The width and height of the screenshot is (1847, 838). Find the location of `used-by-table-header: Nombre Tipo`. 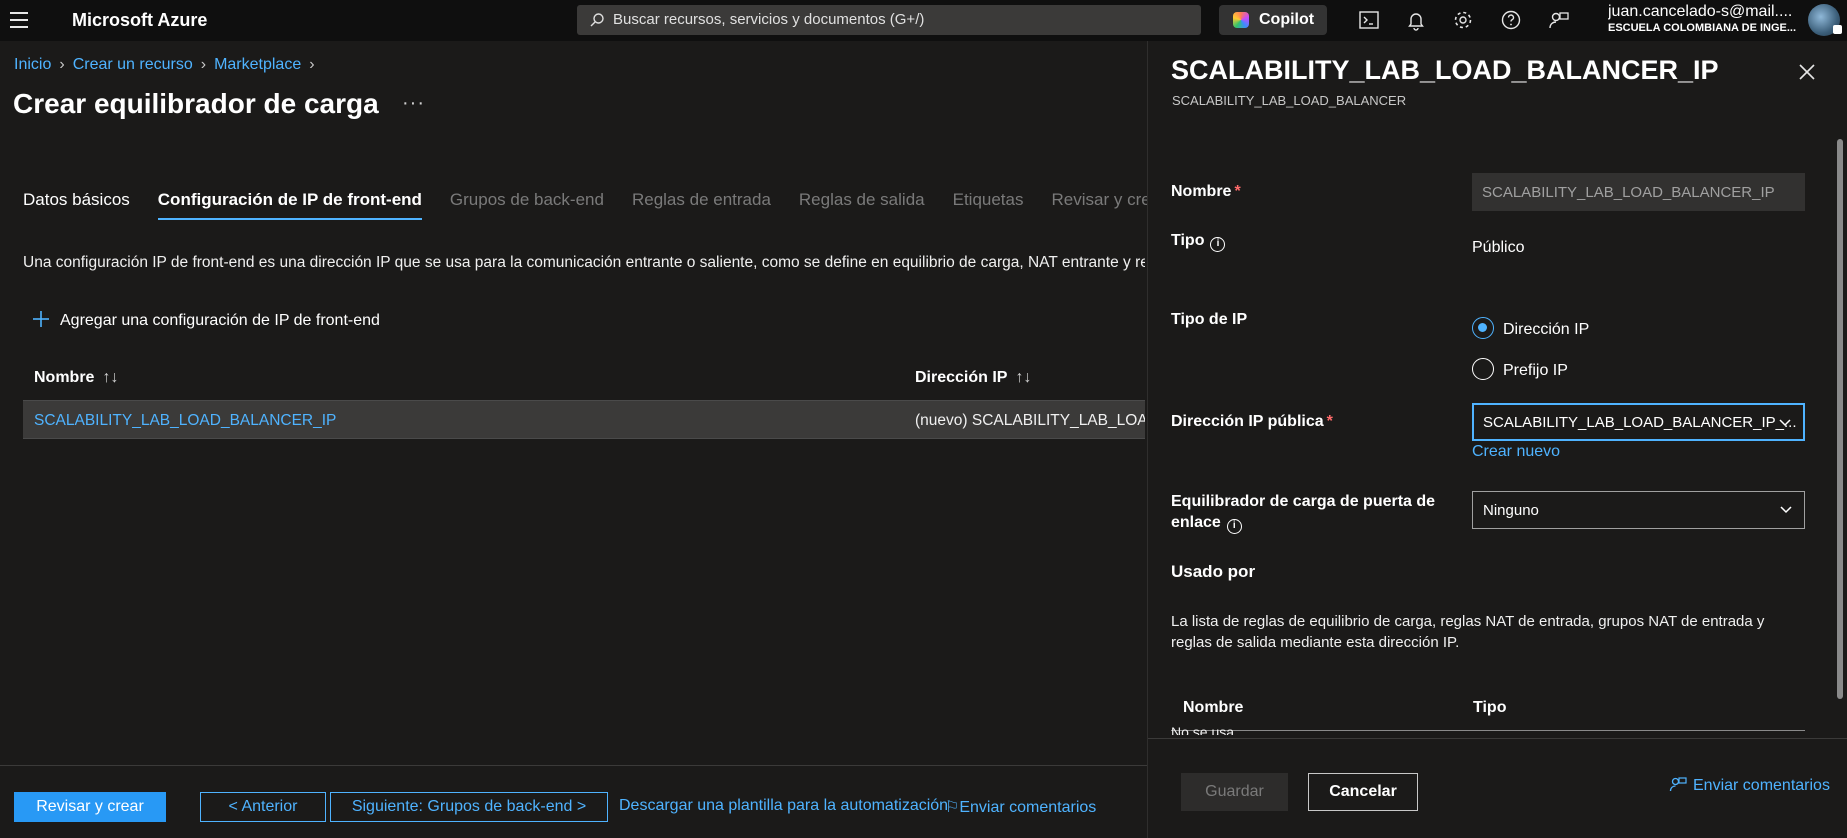

used-by-table-header: Nombre Tipo is located at coordinates (1488, 709).